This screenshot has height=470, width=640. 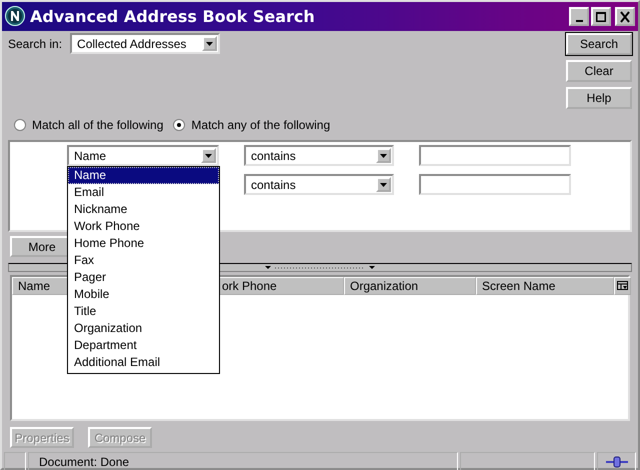 I want to click on column-picker-button, so click(x=622, y=286).